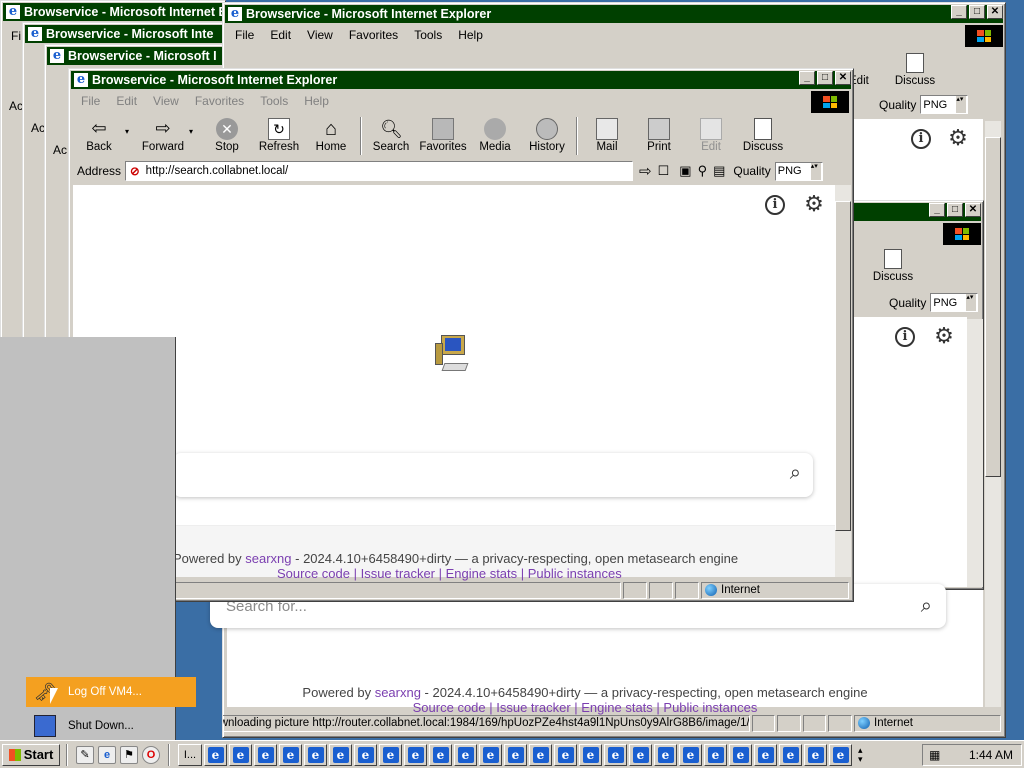 This screenshot has height=768, width=1024. What do you see at coordinates (547, 134) in the screenshot?
I see `history-button: History` at bounding box center [547, 134].